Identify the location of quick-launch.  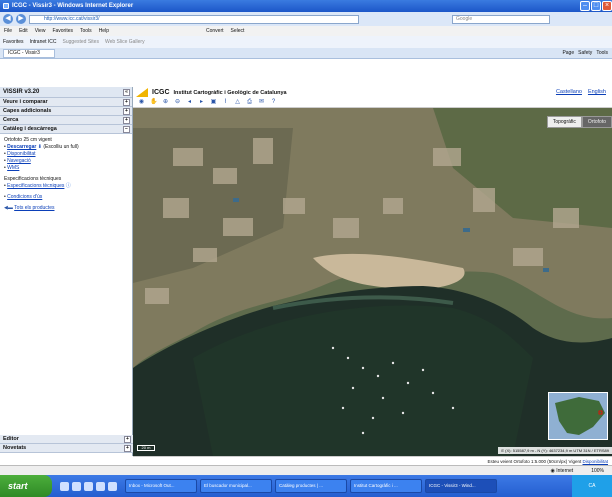
(88, 486).